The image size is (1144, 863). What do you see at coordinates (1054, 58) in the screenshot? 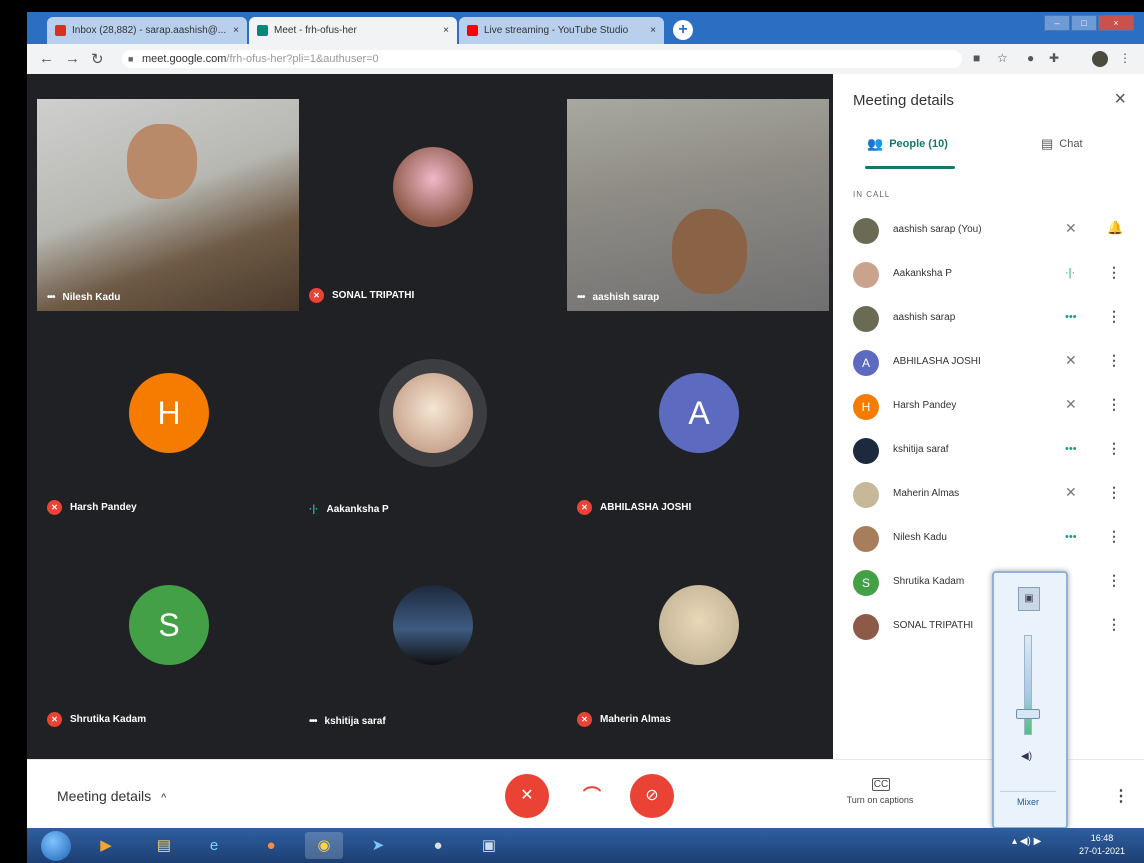
I see `extensions-puzzle-icon: ✚` at bounding box center [1054, 58].